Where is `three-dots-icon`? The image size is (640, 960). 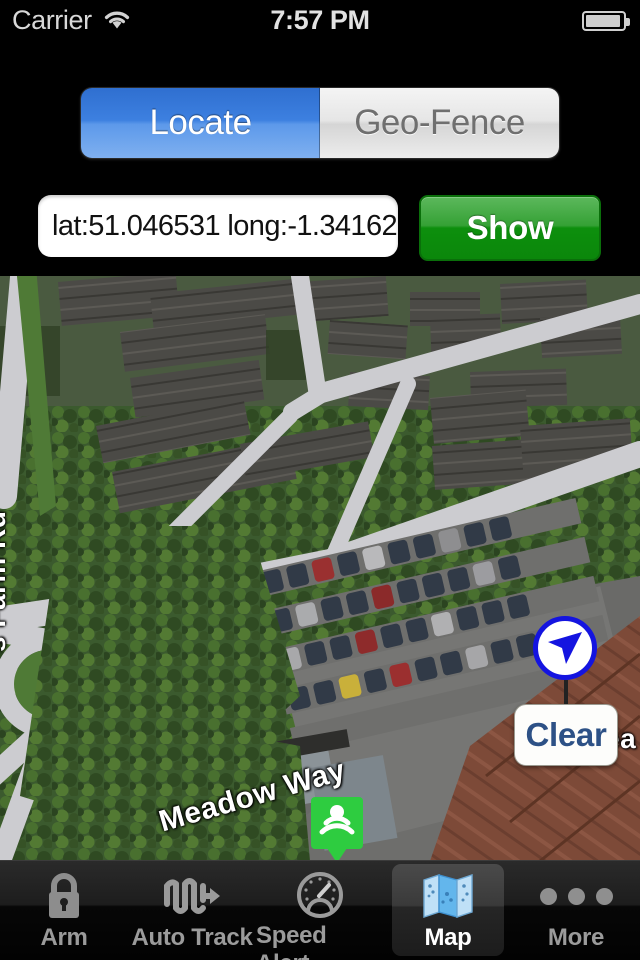 three-dots-icon is located at coordinates (576, 896).